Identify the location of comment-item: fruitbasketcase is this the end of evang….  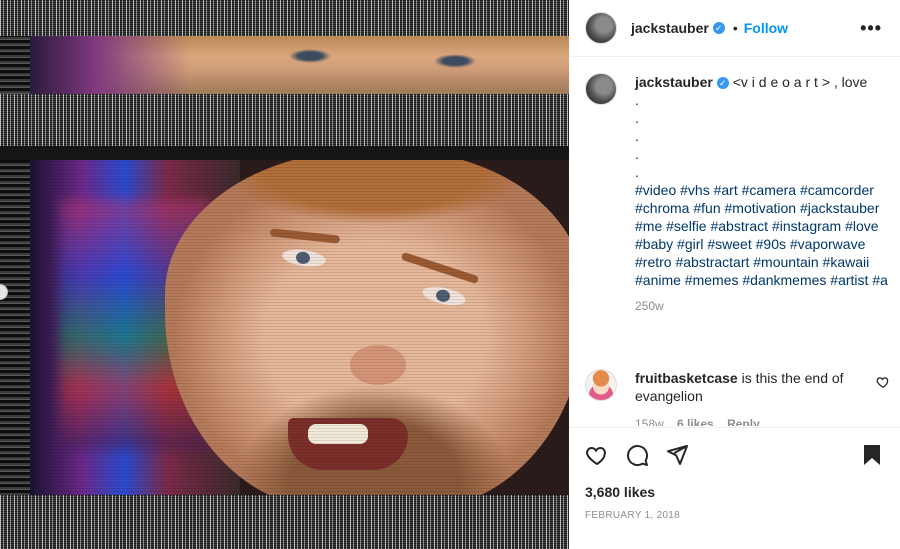
(737, 397).